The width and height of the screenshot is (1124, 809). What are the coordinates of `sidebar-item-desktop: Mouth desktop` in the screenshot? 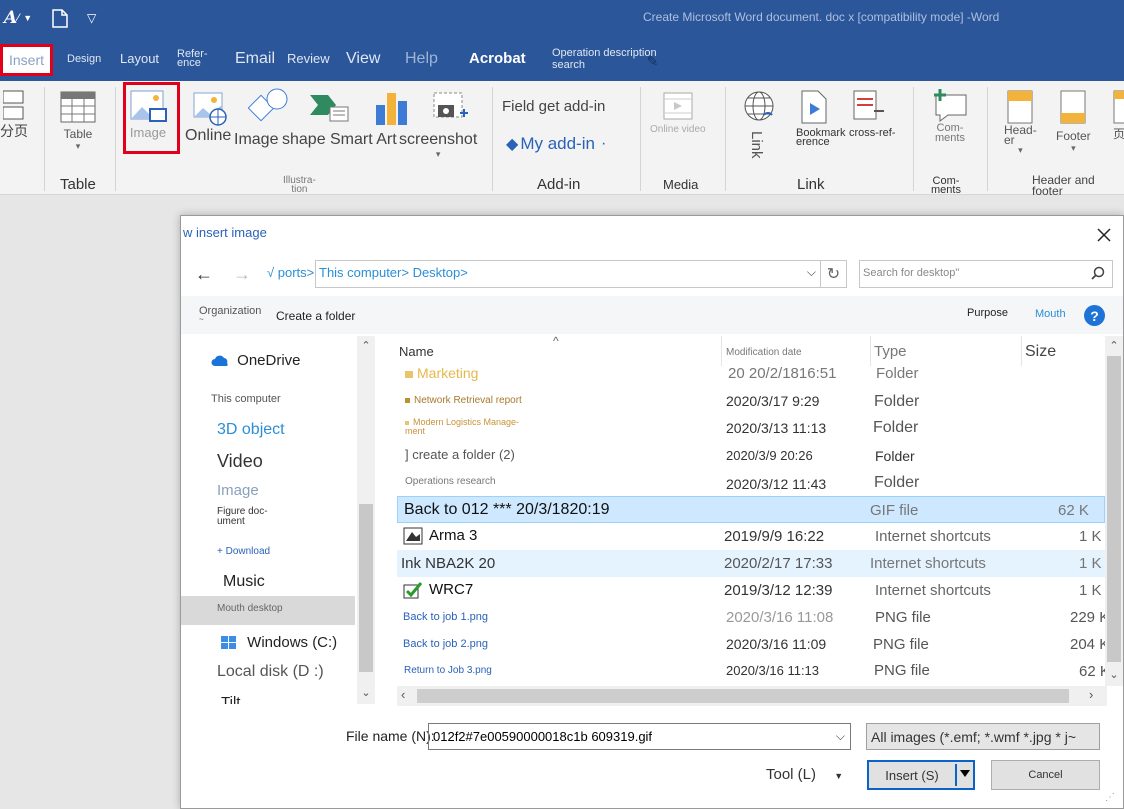 It's located at (268, 610).